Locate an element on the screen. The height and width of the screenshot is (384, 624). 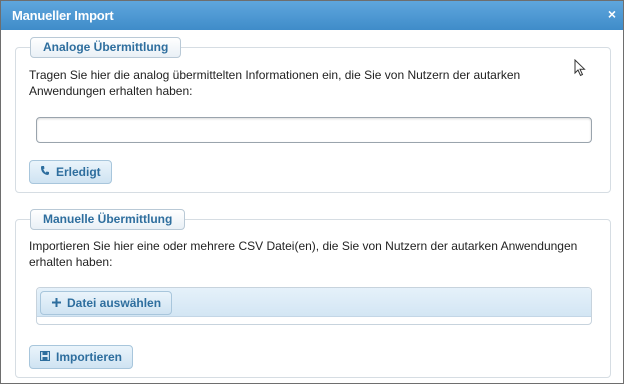
dialog-title: Manueller Import is located at coordinates (63, 15).